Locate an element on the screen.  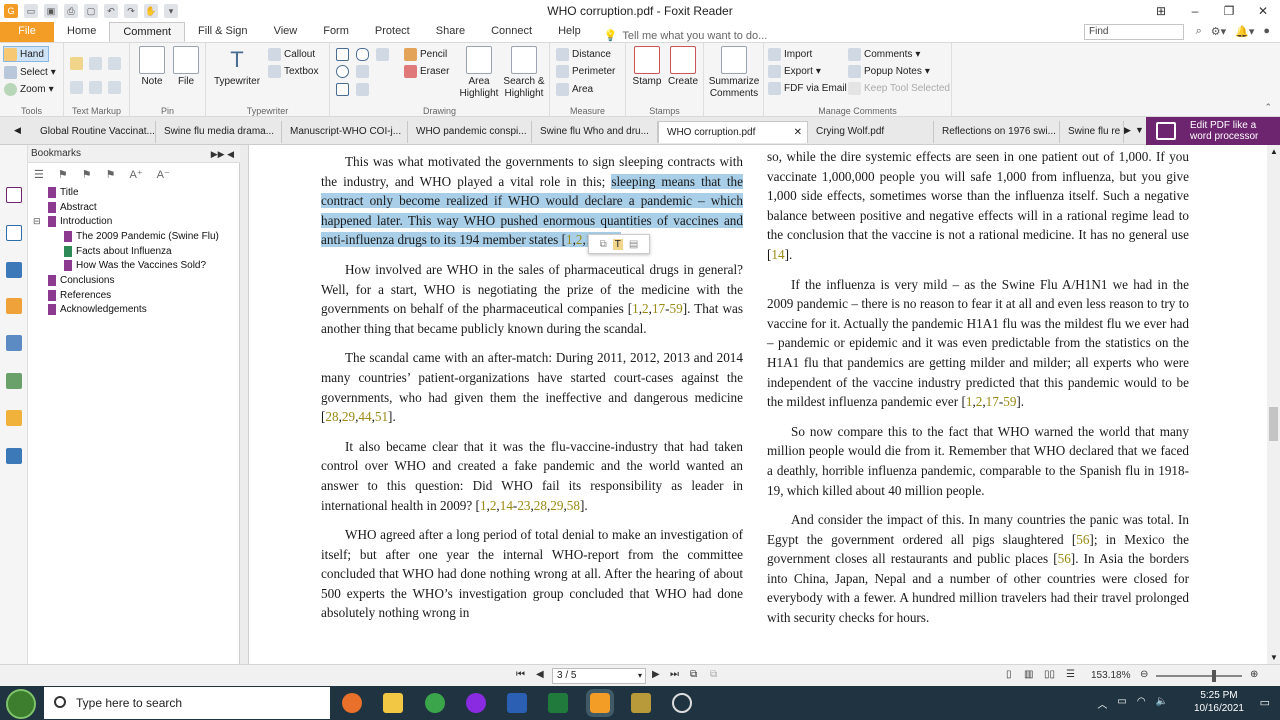
area-button: Area is located at coordinates (574, 89).